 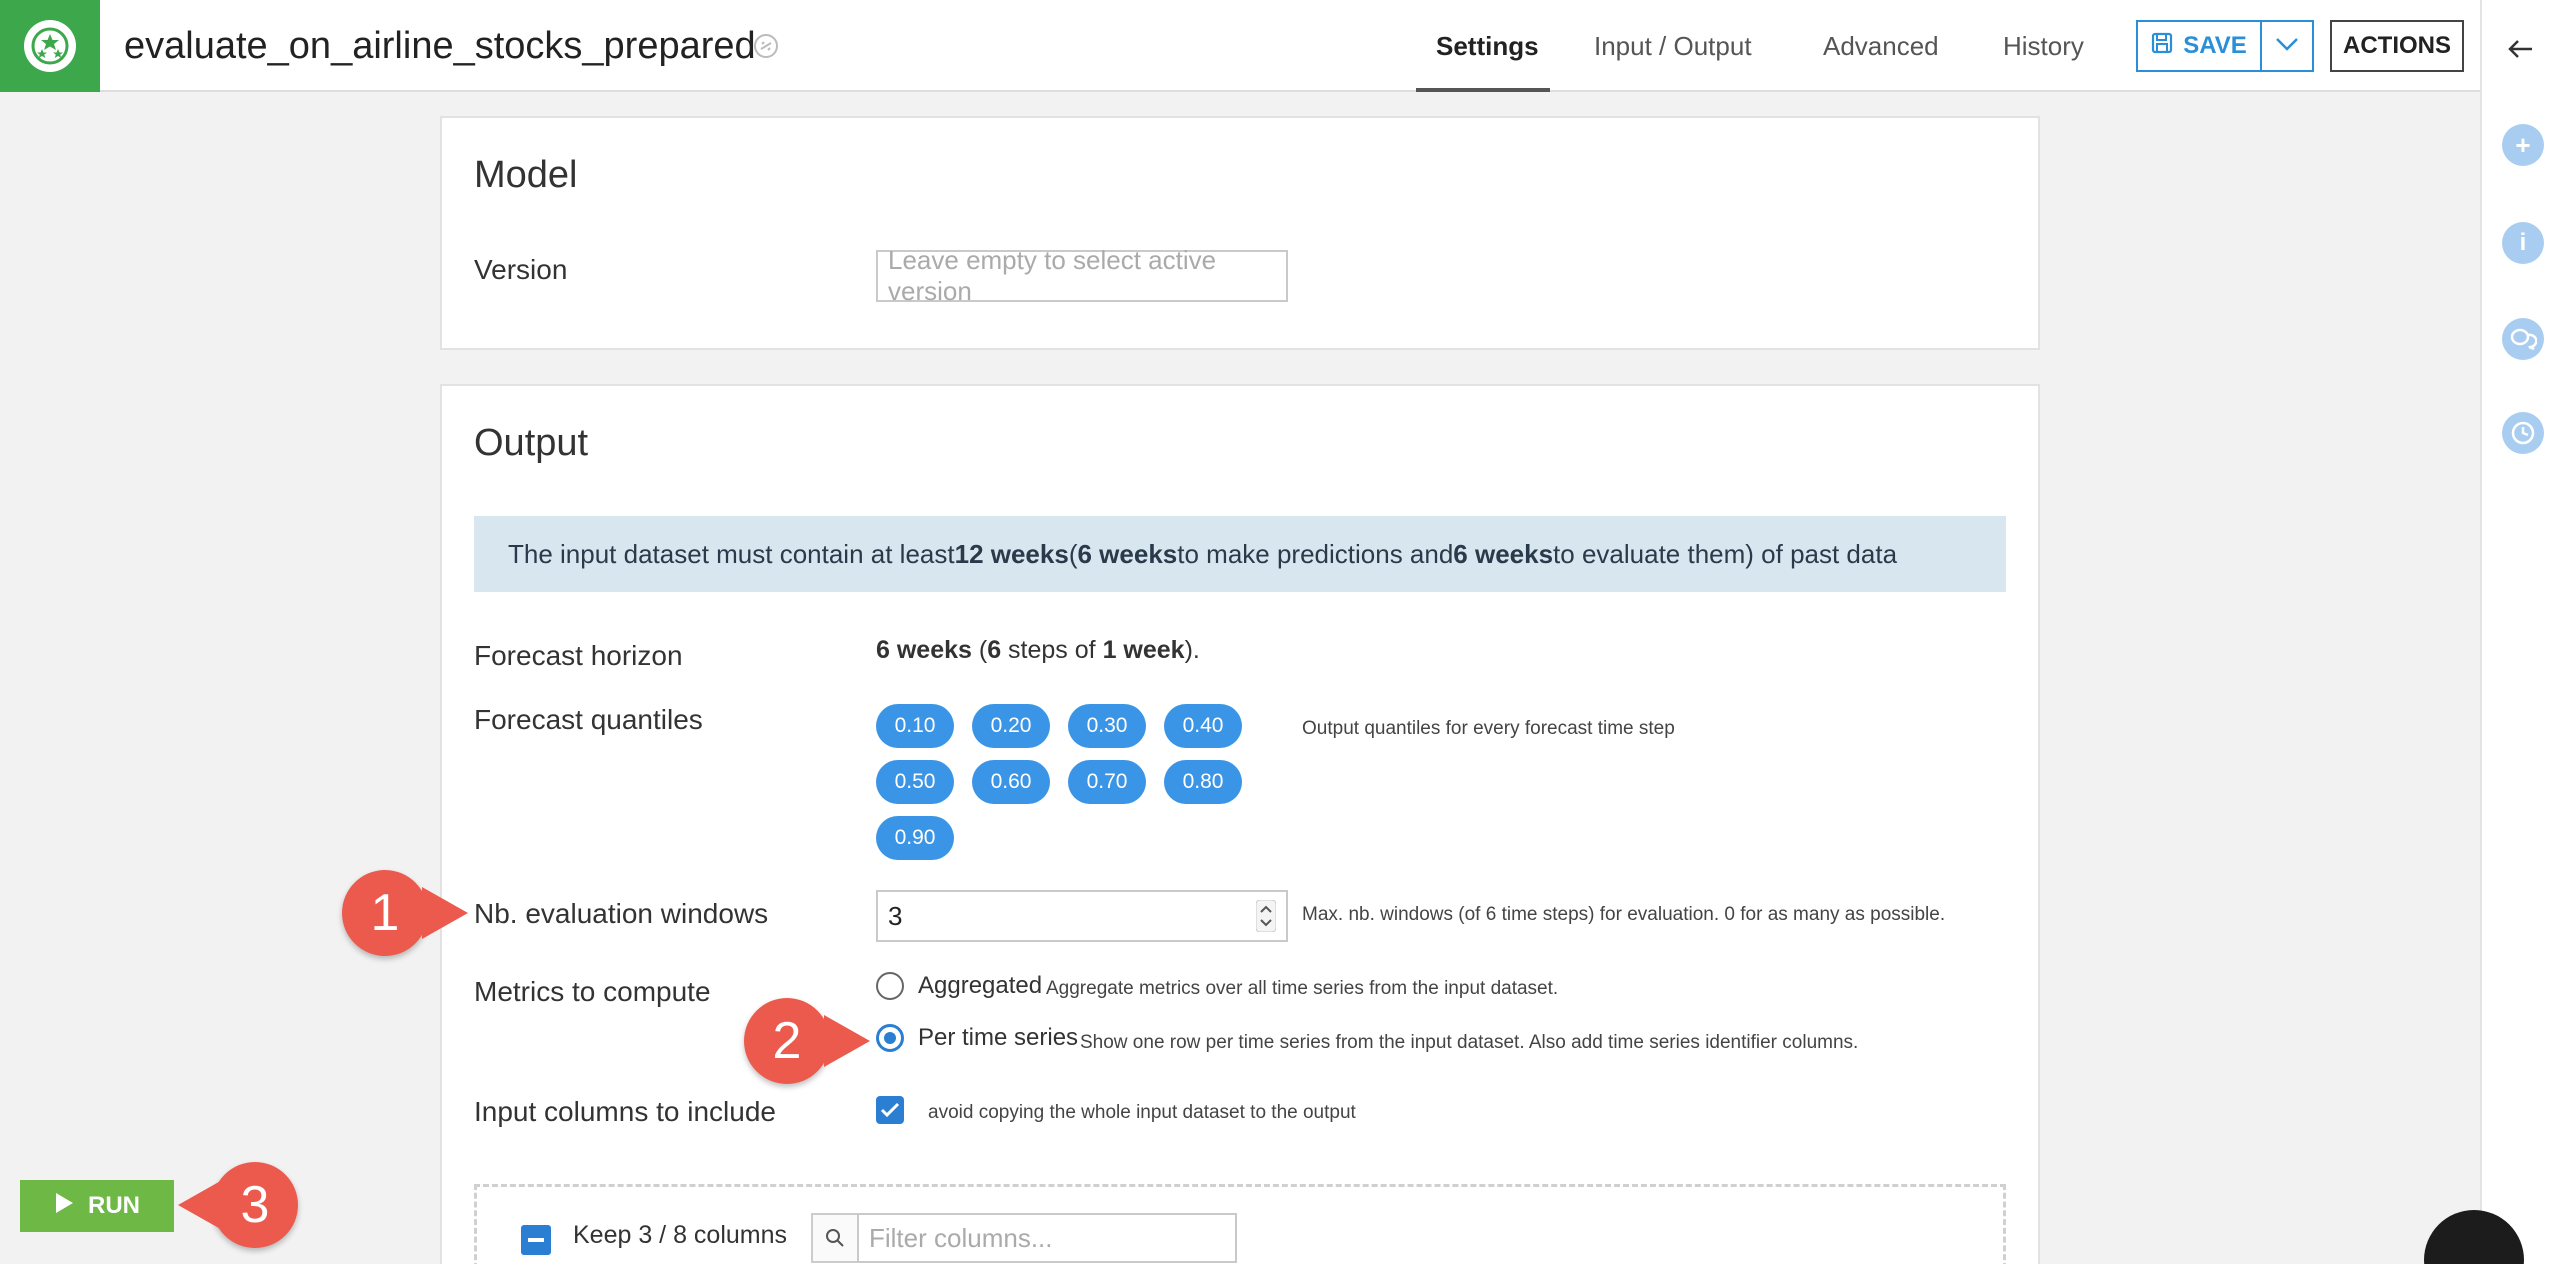 What do you see at coordinates (531, 443) in the screenshot?
I see `output-section-title: Output` at bounding box center [531, 443].